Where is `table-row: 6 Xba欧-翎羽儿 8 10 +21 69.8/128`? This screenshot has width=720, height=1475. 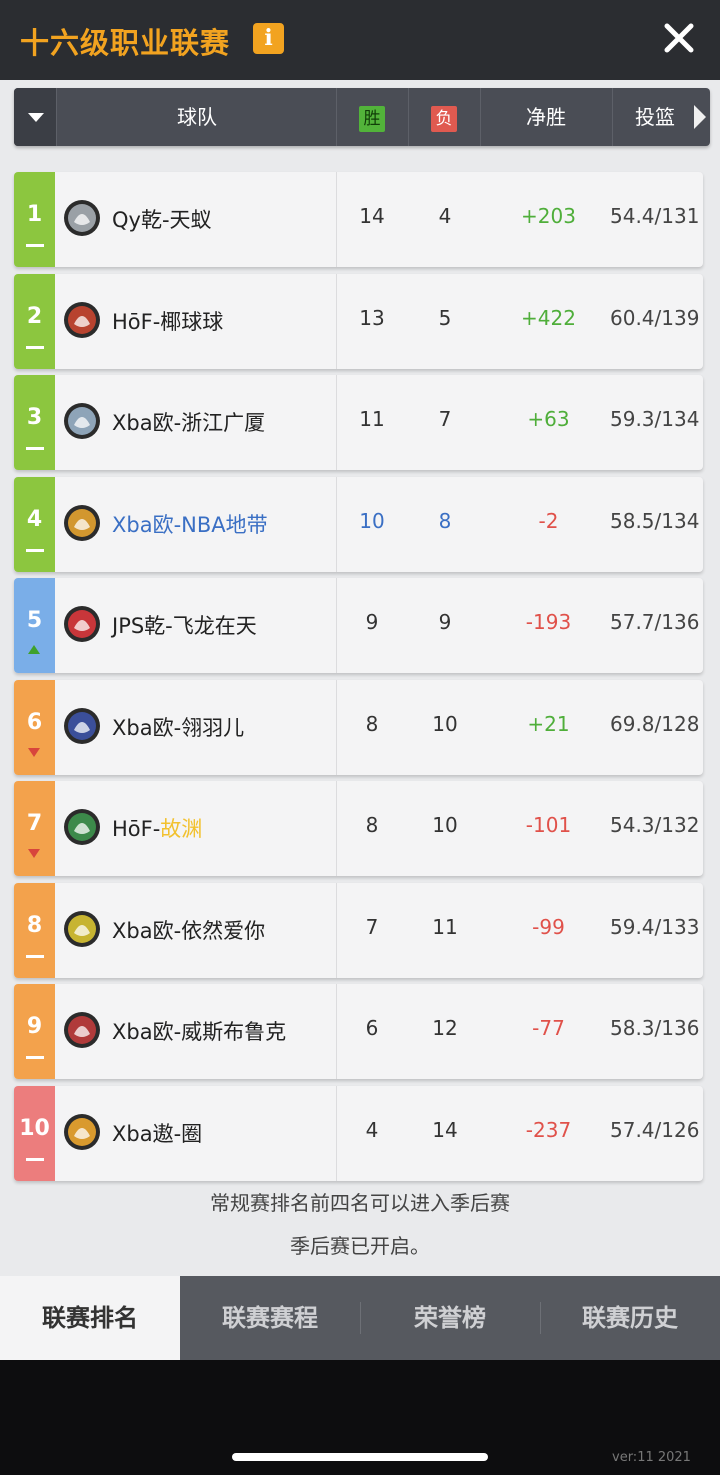 table-row: 6 Xba欧-翎羽儿 8 10 +21 69.8/128 is located at coordinates (358, 727).